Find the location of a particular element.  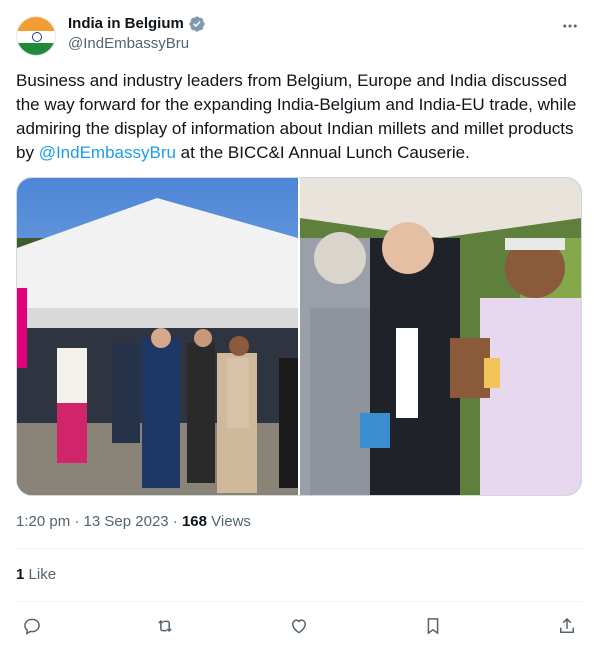

author-names: India in Belgium @IndEmbassyBru is located at coordinates (137, 34).